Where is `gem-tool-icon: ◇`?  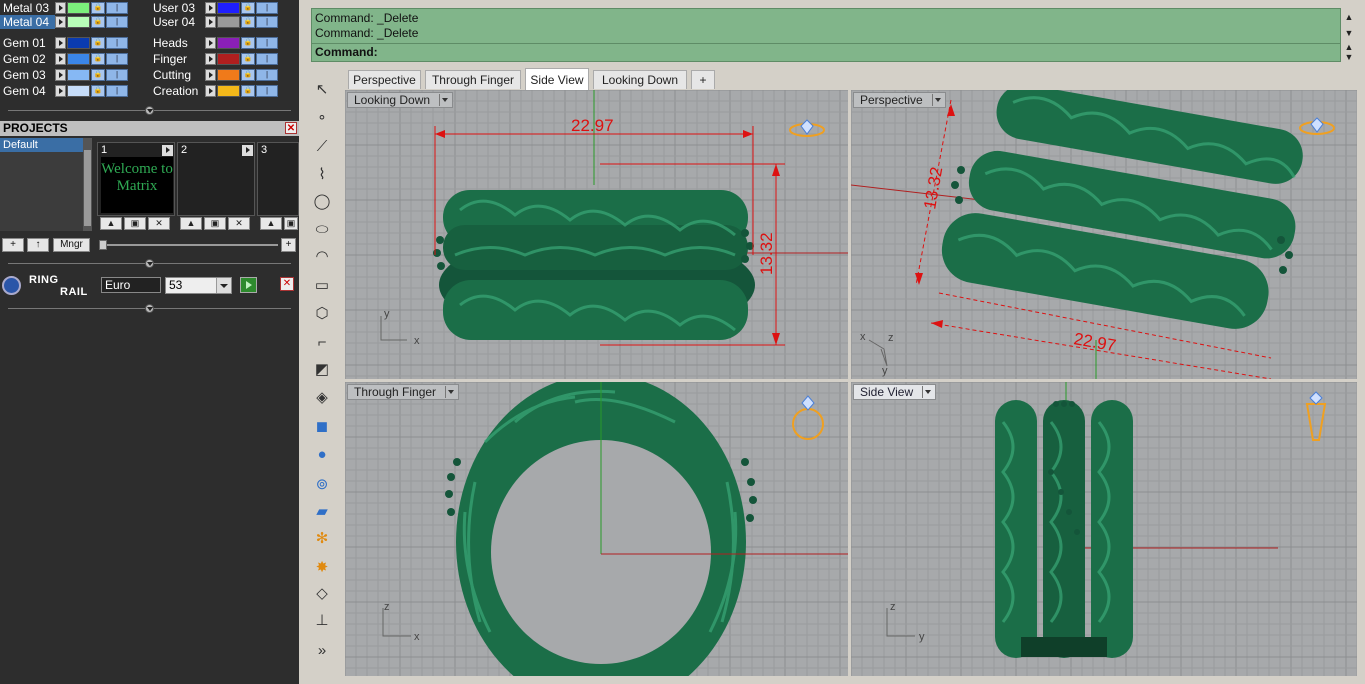
gem-tool-icon: ◇ is located at coordinates (322, 594).